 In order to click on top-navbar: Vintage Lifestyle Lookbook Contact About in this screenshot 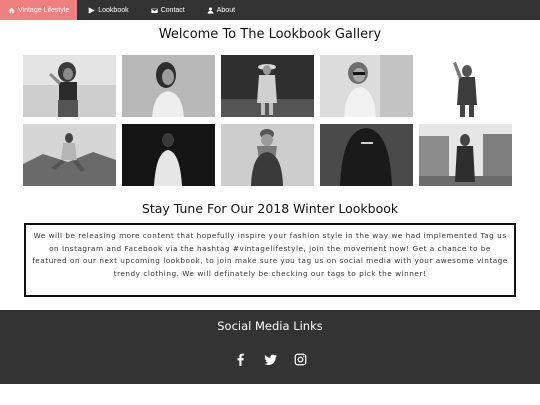, I will do `click(270, 10)`.